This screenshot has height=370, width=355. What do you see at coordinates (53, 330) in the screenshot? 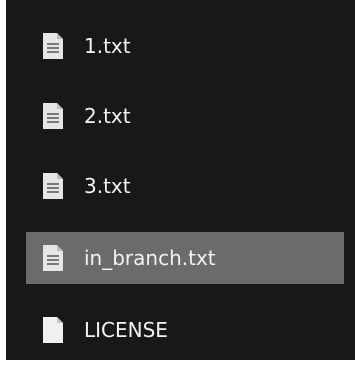
I see `blank-file-icon` at bounding box center [53, 330].